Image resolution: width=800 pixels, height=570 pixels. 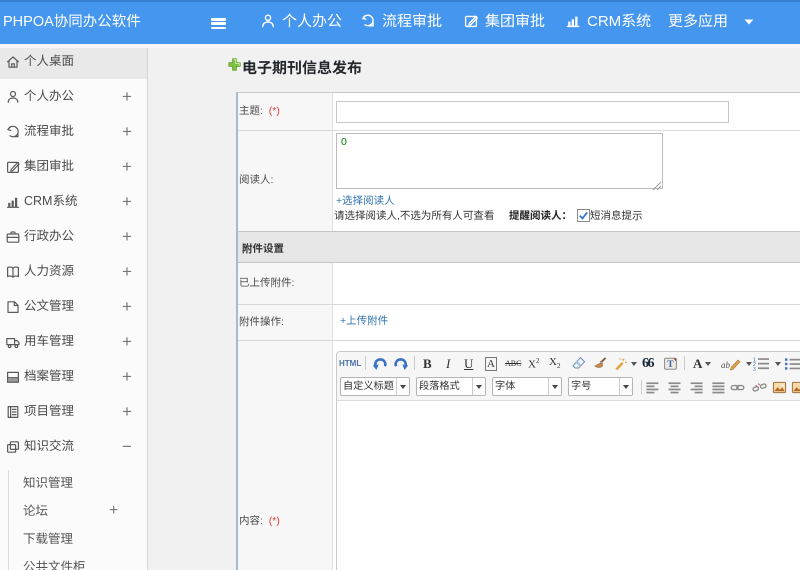 What do you see at coordinates (670, 365) in the screenshot?
I see `svg-text: T` at bounding box center [670, 365].